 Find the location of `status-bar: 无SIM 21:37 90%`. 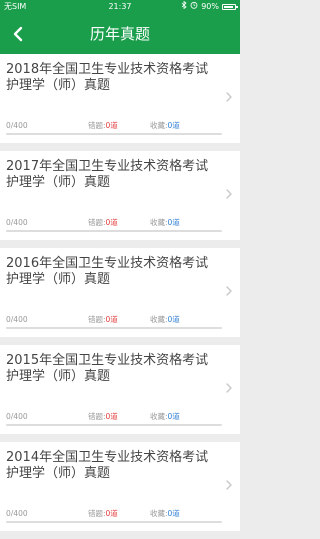

status-bar: 无SIM 21:37 90% is located at coordinates (120, 7).